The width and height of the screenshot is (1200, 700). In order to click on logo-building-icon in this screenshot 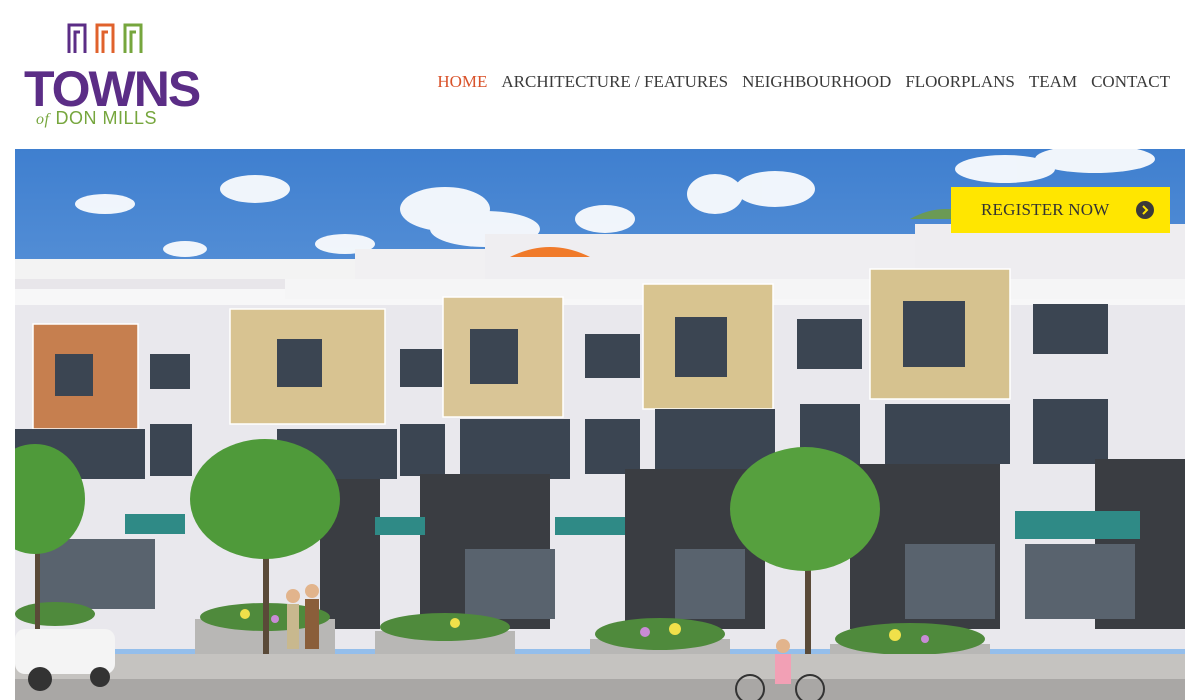, I will do `click(105, 38)`.